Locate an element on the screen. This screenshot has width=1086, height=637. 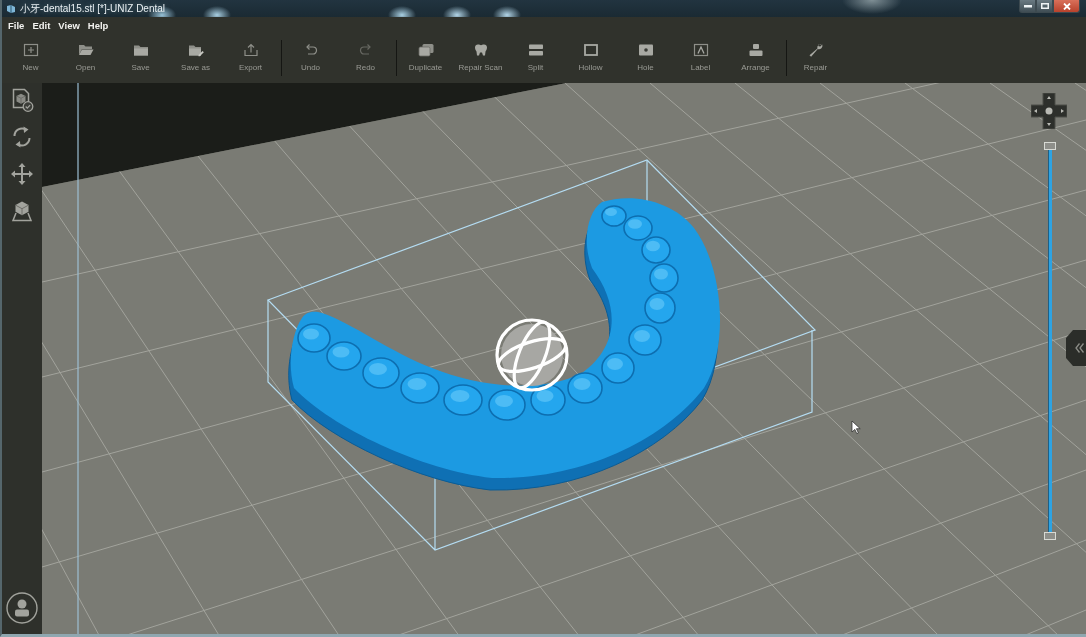
toolbar-button: Export is located at coordinates (250, 55).